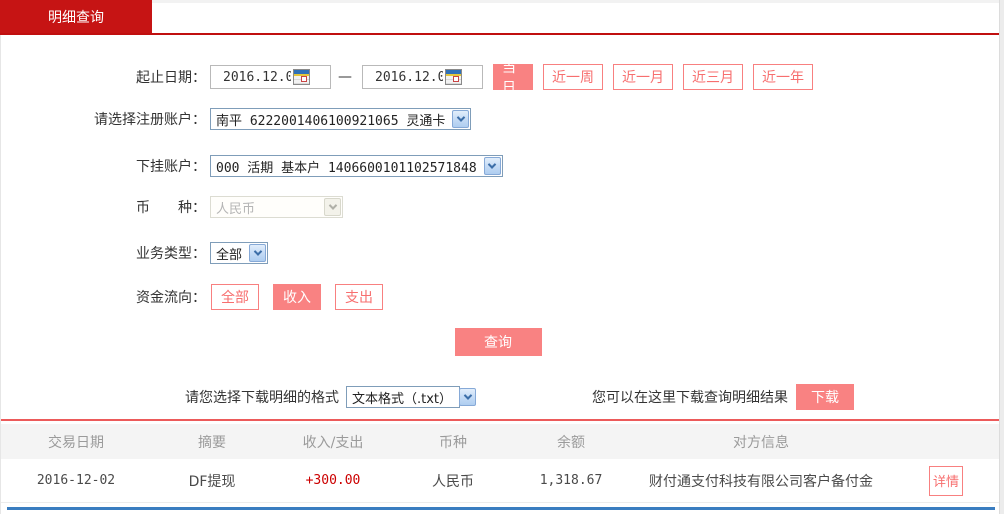  I want to click on tab-detail-query: 明细查询, so click(76, 16).